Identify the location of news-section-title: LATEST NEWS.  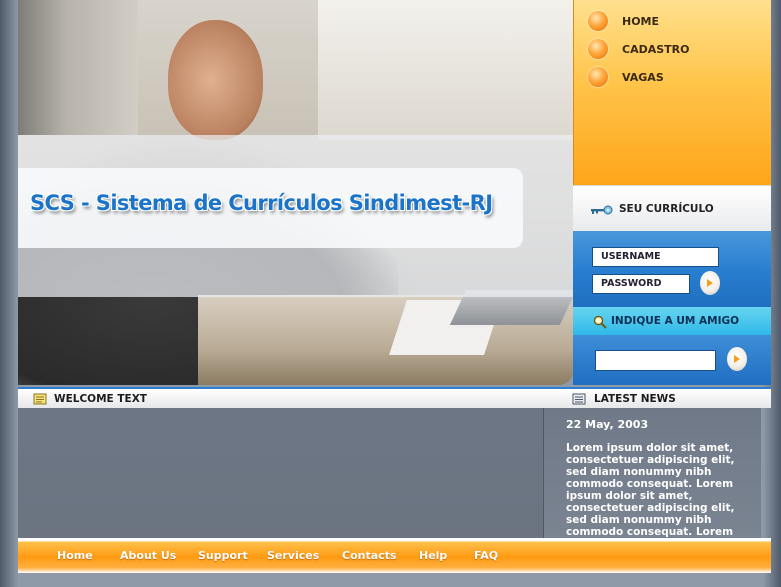
(635, 399).